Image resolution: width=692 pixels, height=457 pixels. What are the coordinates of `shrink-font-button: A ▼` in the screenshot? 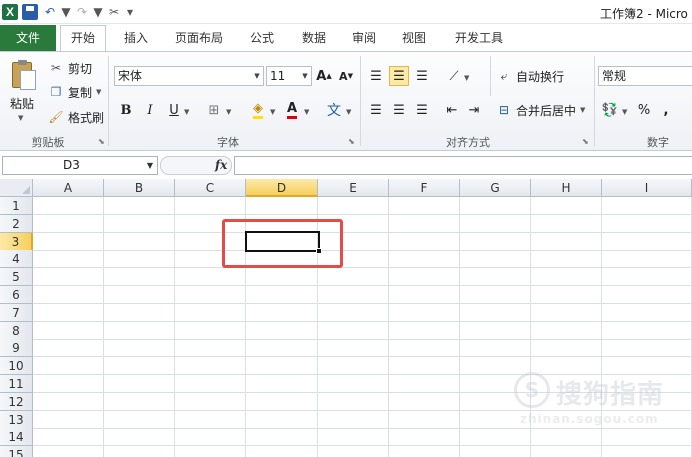 It's located at (346, 76).